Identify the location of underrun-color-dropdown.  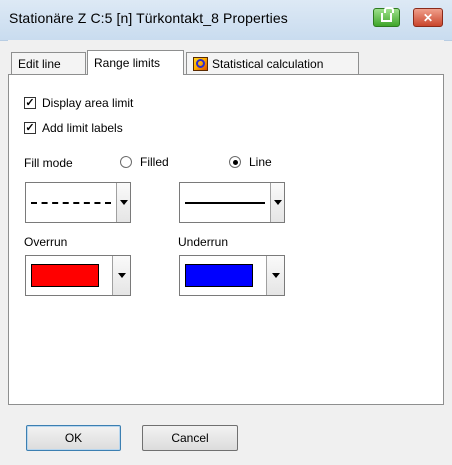
(232, 275).